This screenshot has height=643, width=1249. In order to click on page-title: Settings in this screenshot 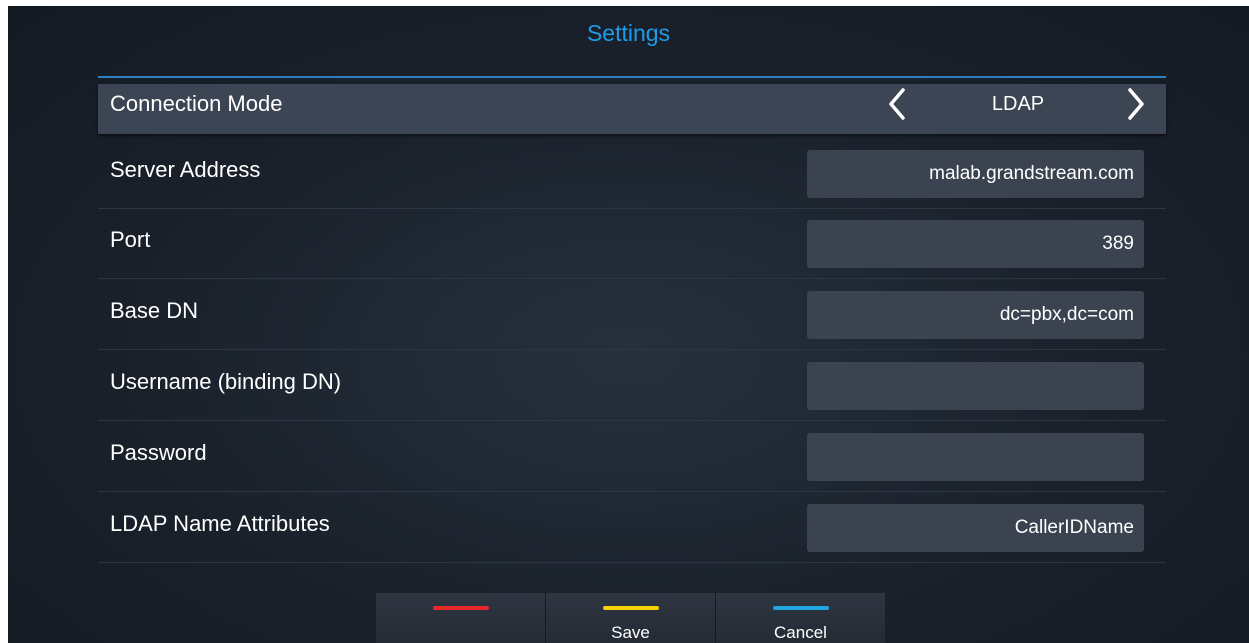, I will do `click(628, 33)`.